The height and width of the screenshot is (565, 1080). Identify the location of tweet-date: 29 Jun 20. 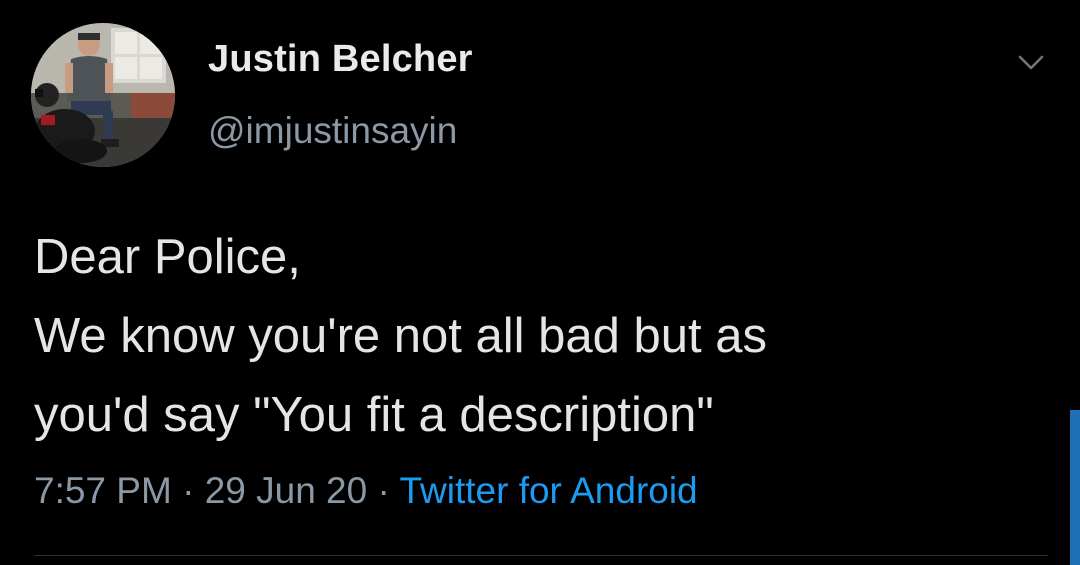
(286, 490).